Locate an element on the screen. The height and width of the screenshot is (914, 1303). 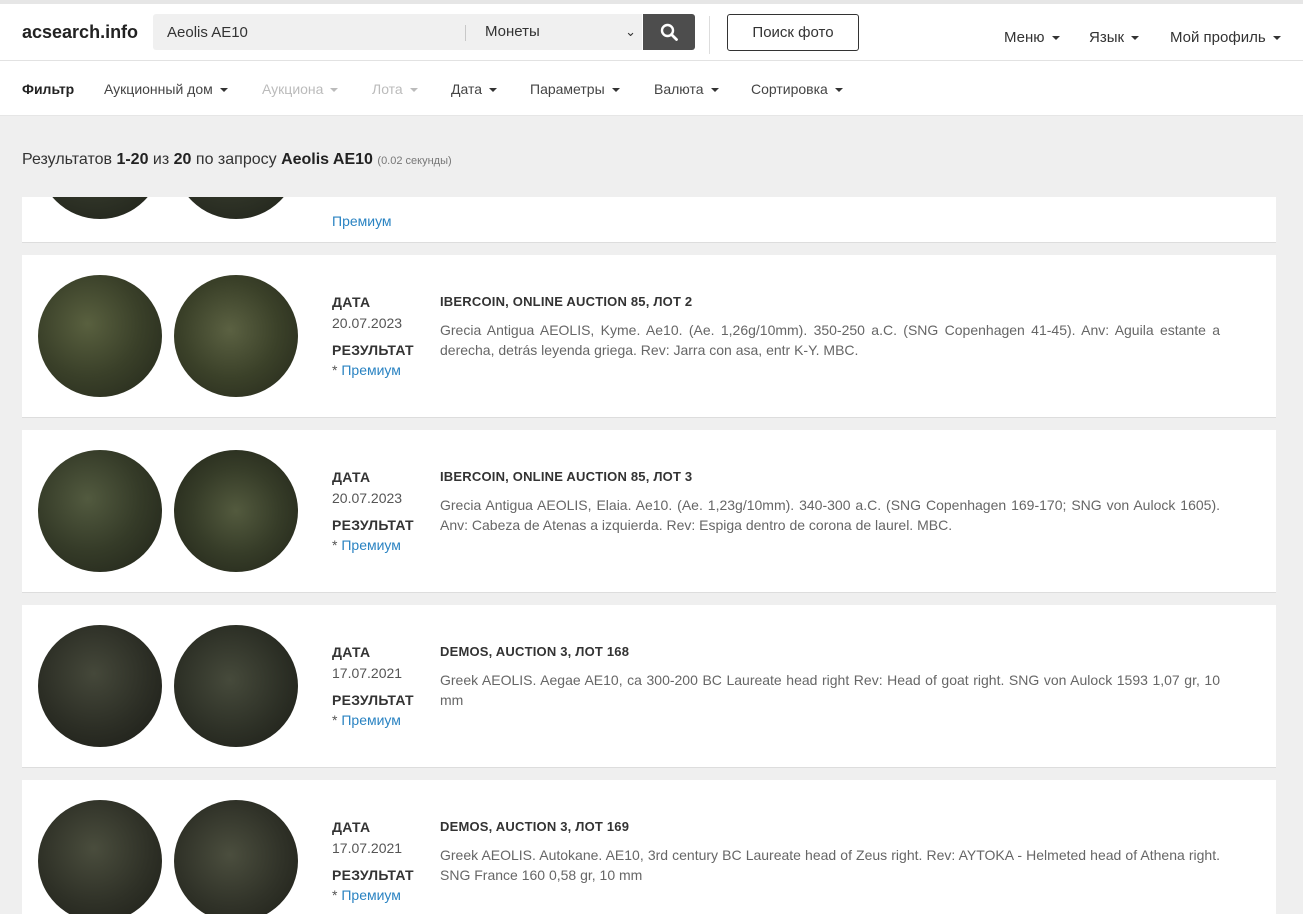
lot-title: IBERCOIN, ONLINE AUCTION 85, ЛОТ 2 is located at coordinates (566, 301).